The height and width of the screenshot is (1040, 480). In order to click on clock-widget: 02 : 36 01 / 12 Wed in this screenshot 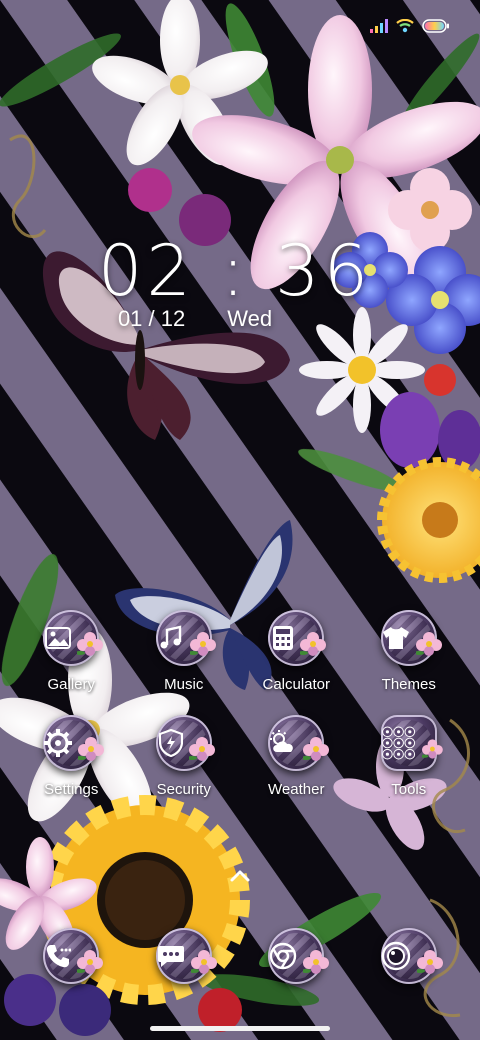, I will do `click(240, 281)`.